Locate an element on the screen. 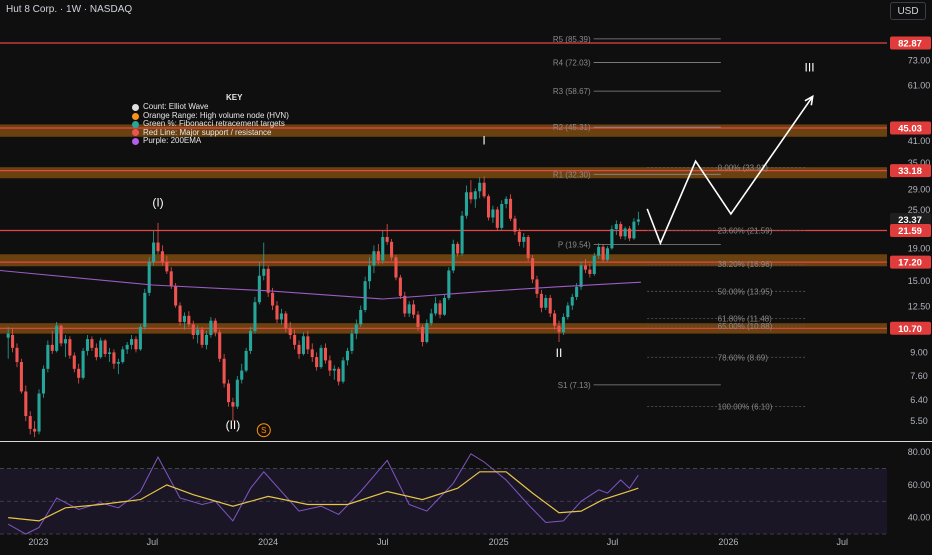 The width and height of the screenshot is (932, 555). rsi-tick-label: 60.00 is located at coordinates (919, 485).